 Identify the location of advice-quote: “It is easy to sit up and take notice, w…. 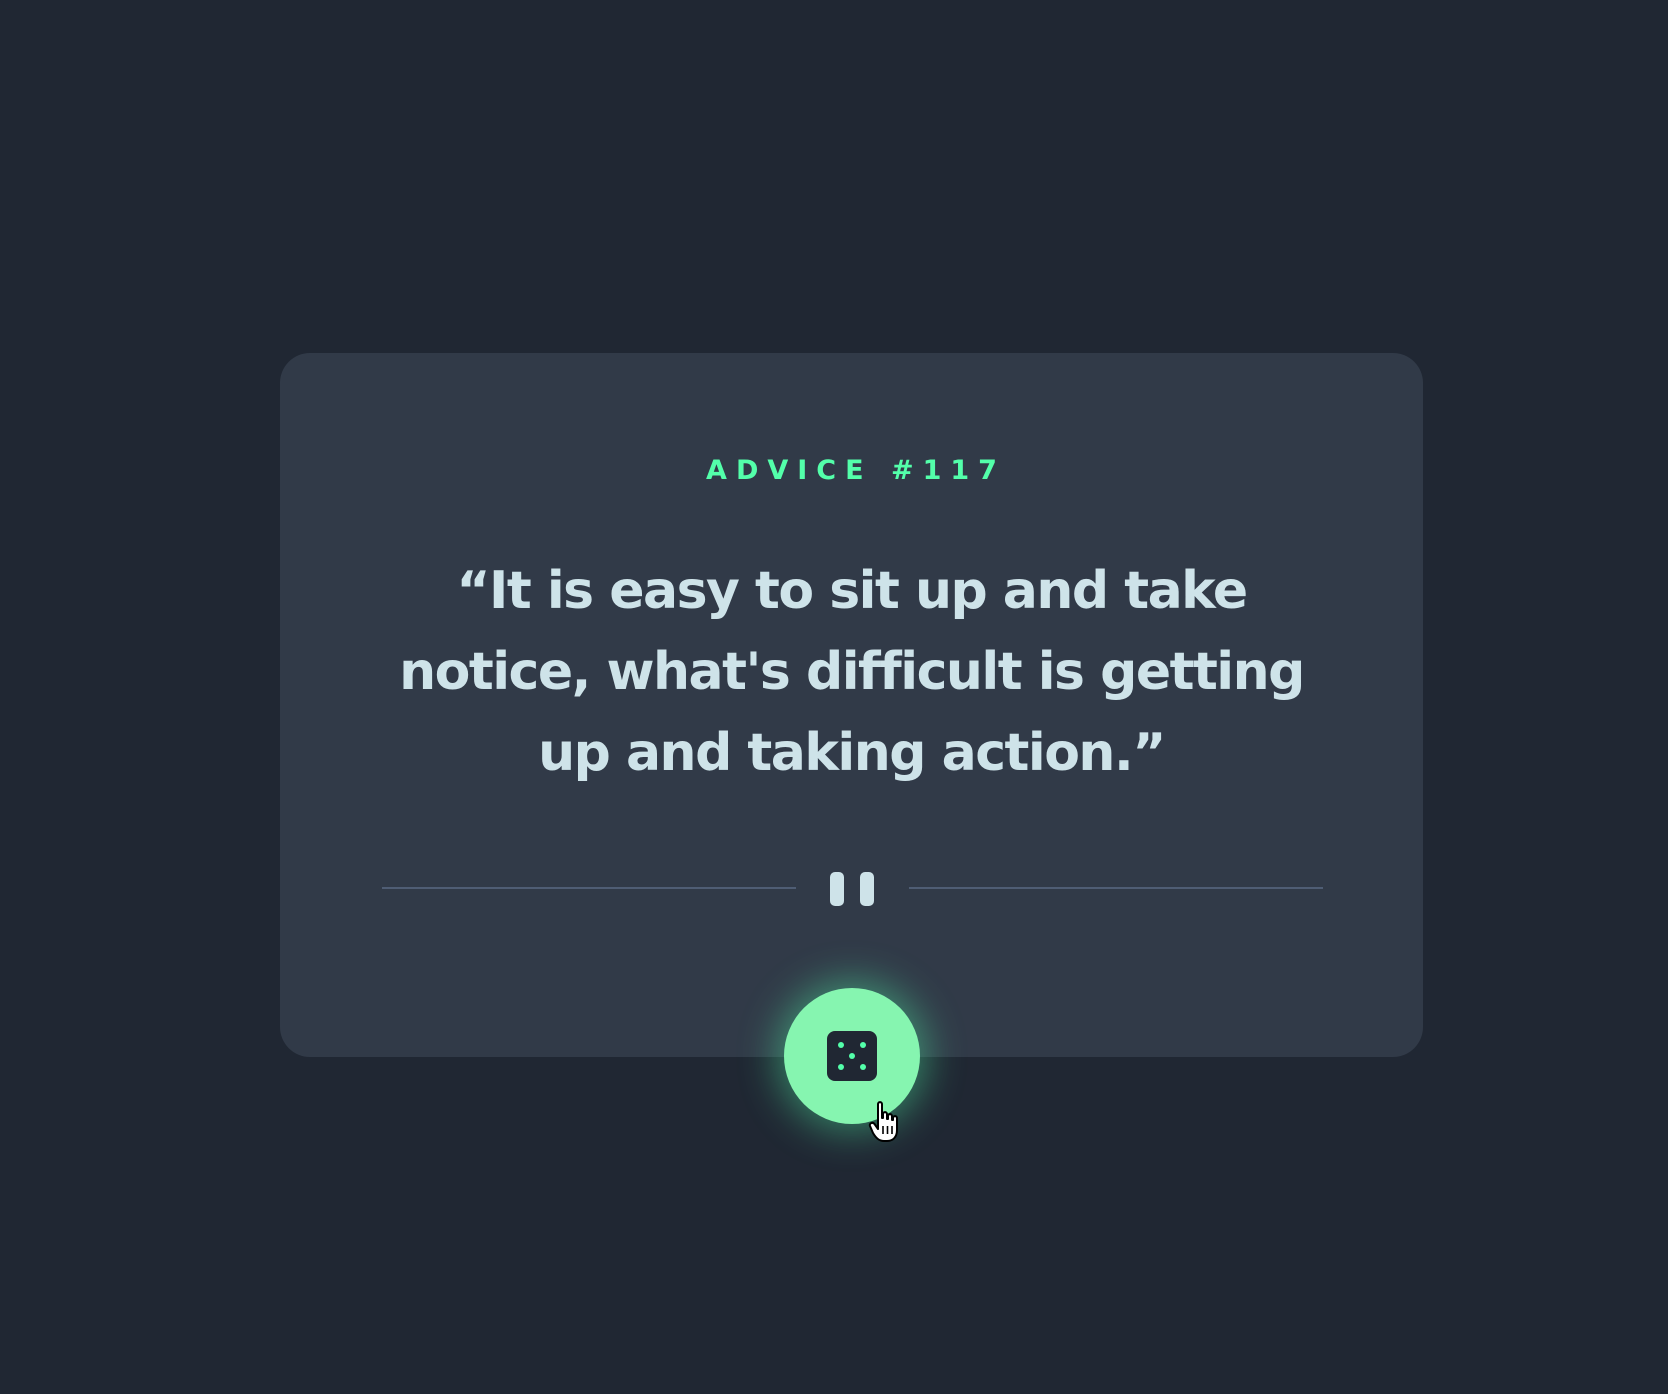
(852, 672).